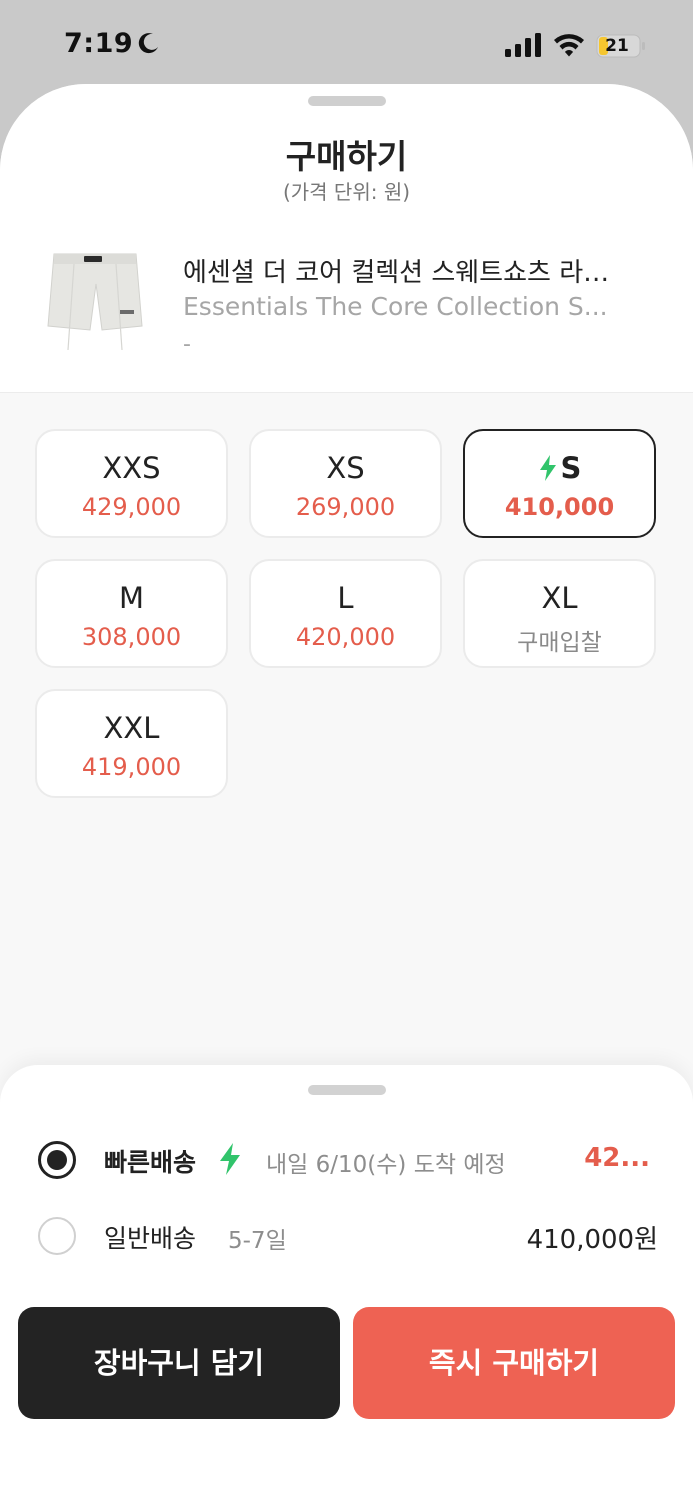 This screenshot has height=1500, width=693. I want to click on size-label: XS, so click(345, 468).